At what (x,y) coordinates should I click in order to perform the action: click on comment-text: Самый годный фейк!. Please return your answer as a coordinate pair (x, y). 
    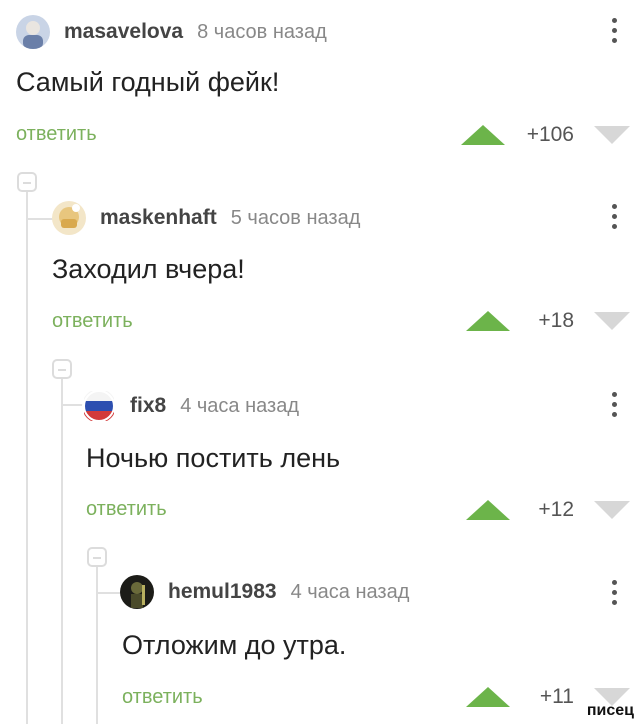
    Looking at the image, I should click on (148, 82).